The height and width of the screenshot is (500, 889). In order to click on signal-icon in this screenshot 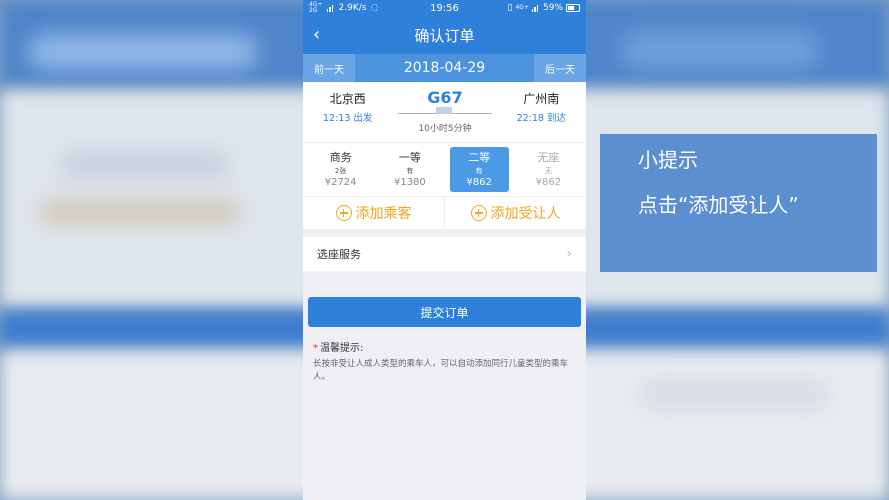, I will do `click(330, 8)`.